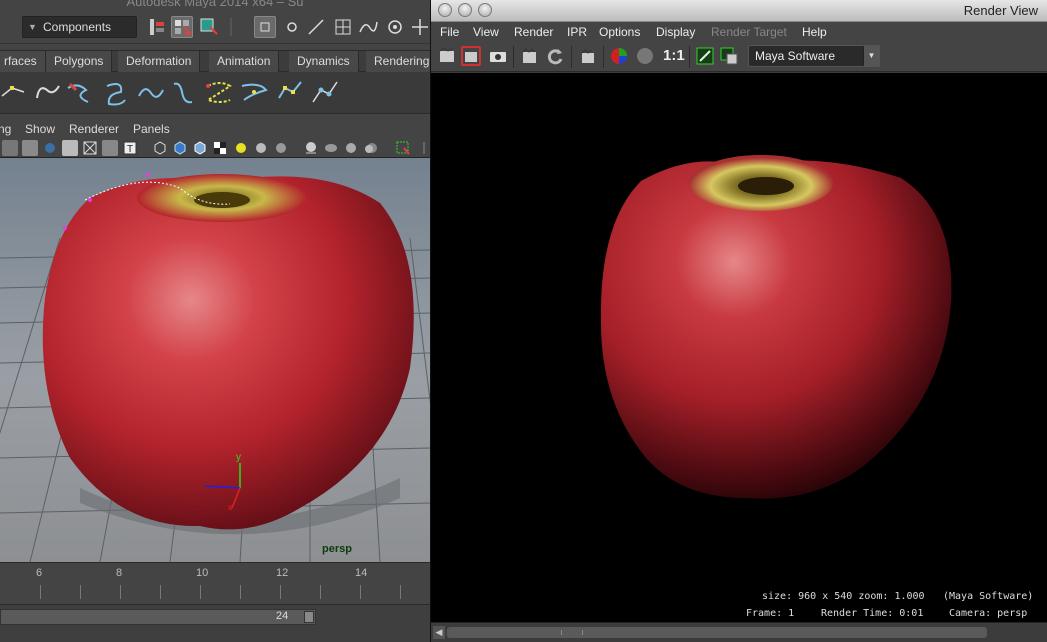 This screenshot has width=1047, height=642. What do you see at coordinates (219, 93) in the screenshot?
I see `cv-hull-curve-icon` at bounding box center [219, 93].